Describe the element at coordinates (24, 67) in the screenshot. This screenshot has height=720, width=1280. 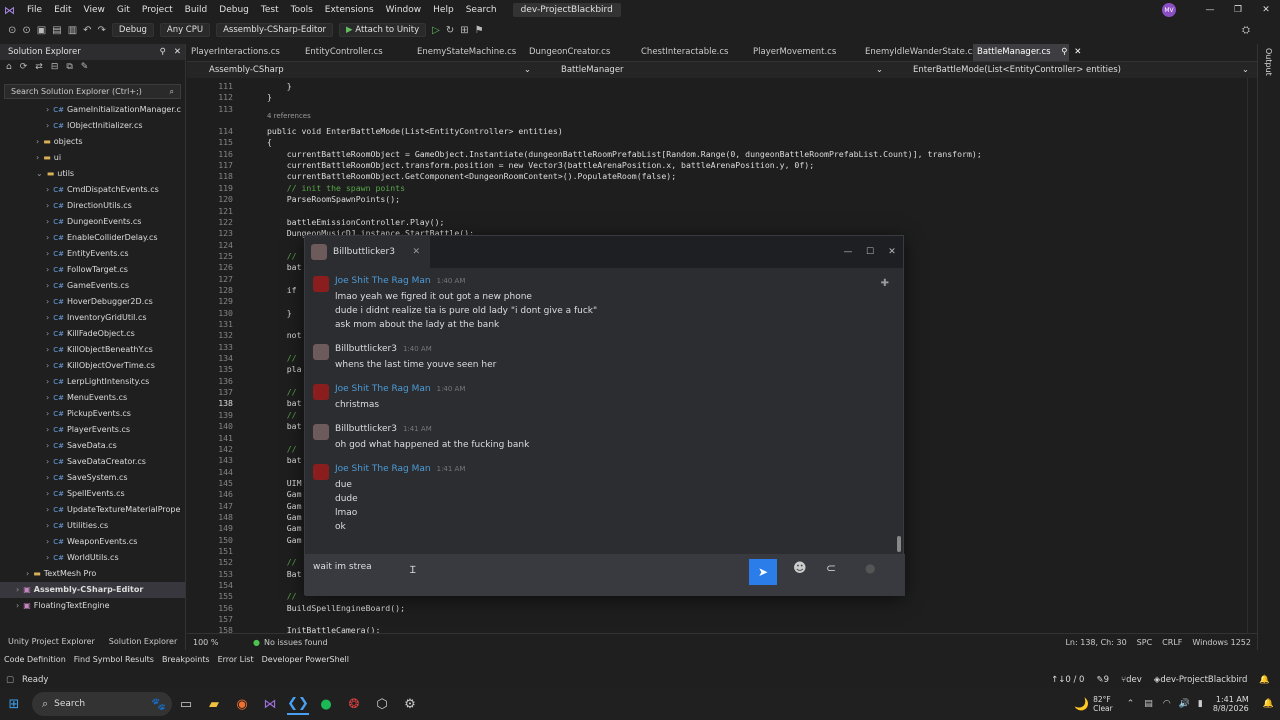
I see `sync-icon: ⟳` at that location.